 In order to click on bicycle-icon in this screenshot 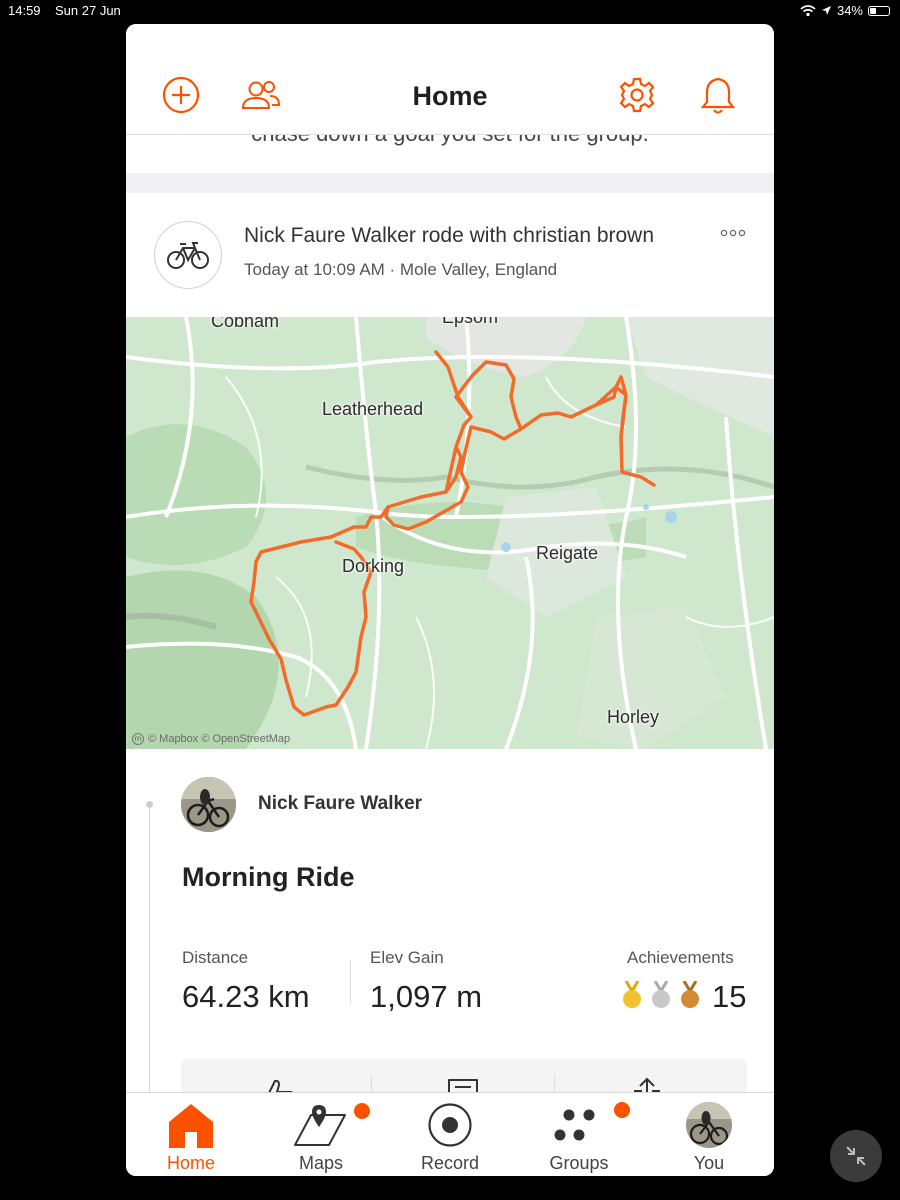, I will do `click(188, 255)`.